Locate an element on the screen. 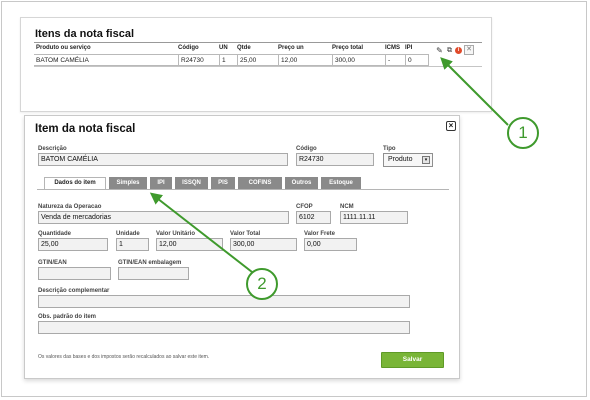 The image size is (590, 400). cell-preco-un: 12,00 is located at coordinates (305, 60).